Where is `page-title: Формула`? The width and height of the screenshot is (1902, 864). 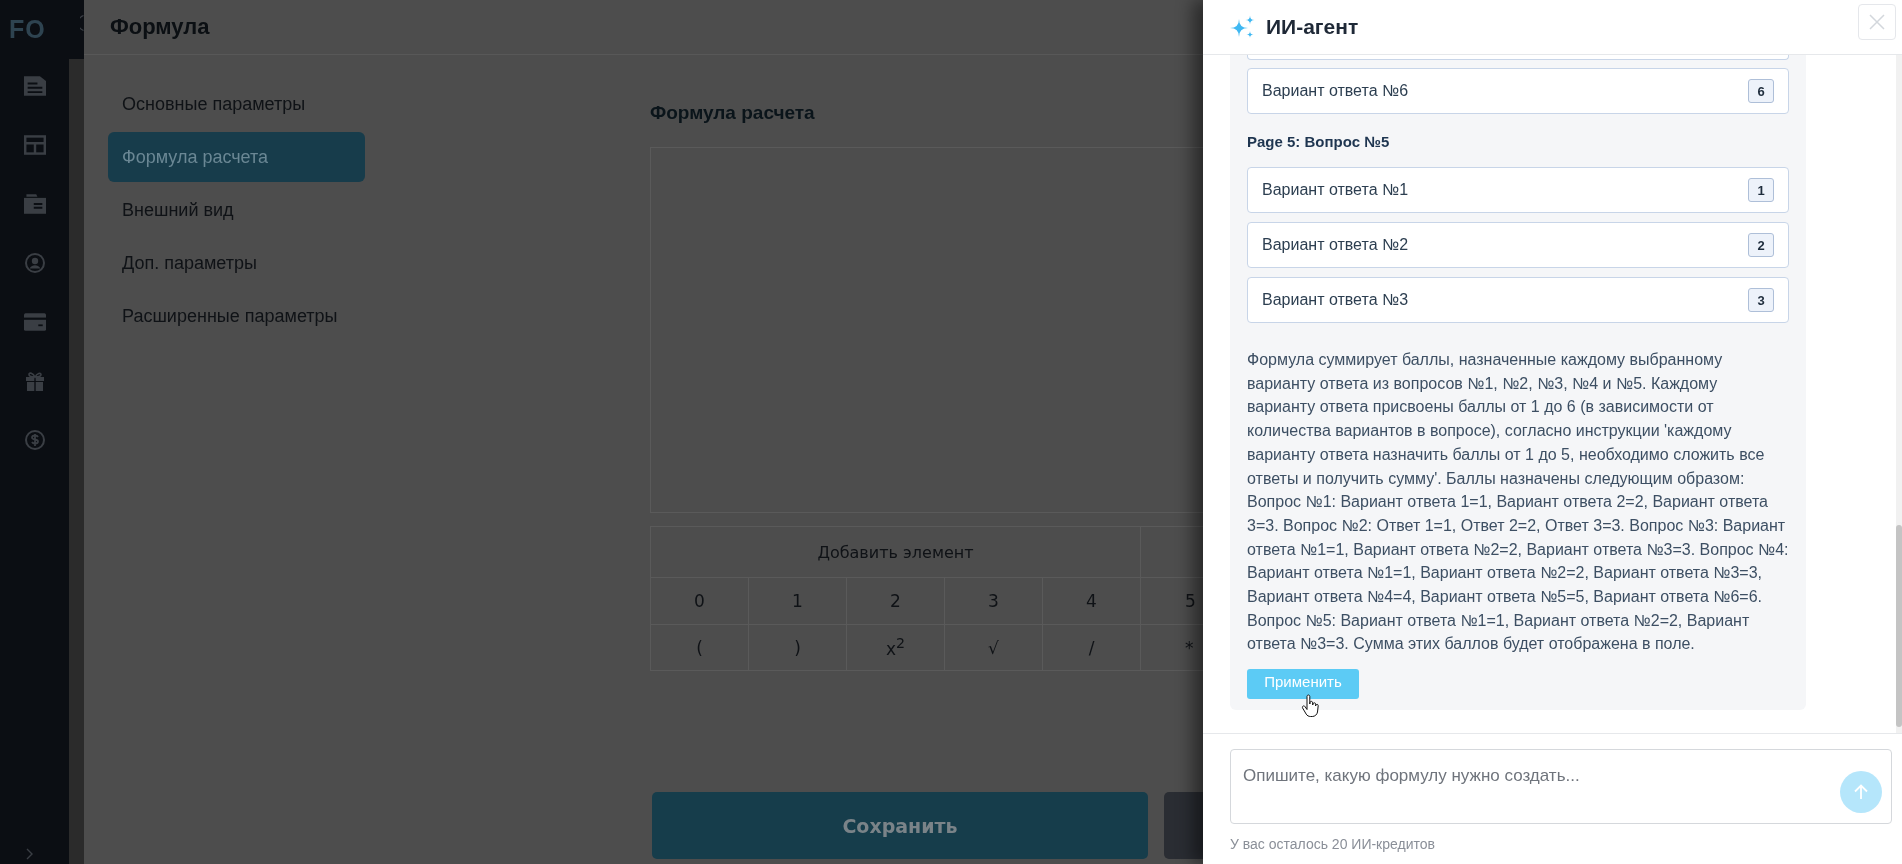
page-title: Формула is located at coordinates (160, 27).